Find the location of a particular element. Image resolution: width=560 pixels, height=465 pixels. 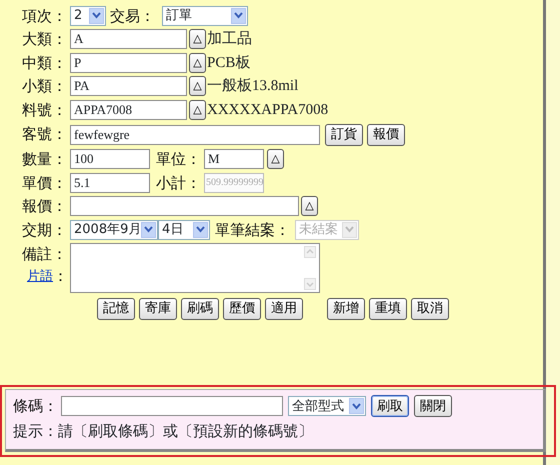

field-label: 單位： is located at coordinates (179, 159).